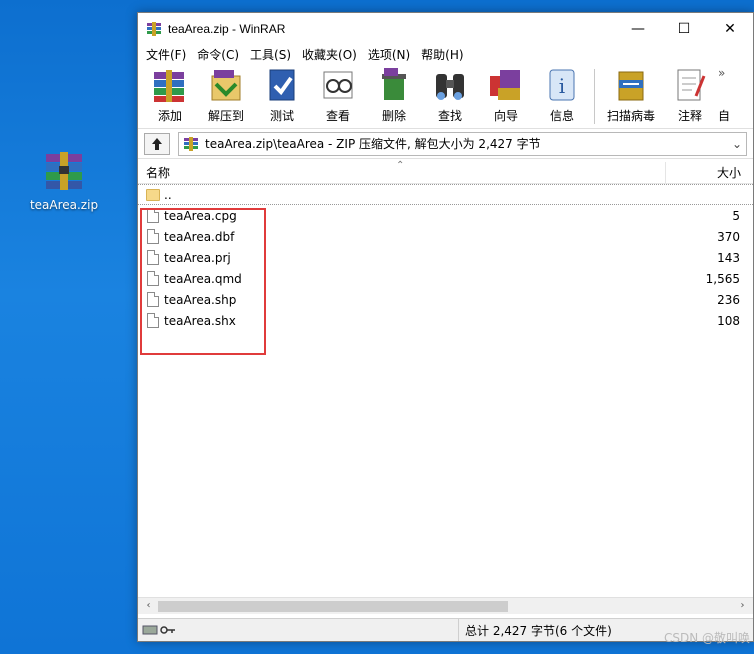 Image resolution: width=754 pixels, height=654 pixels. What do you see at coordinates (270, 55) in the screenshot?
I see `menu-tools: 工具(S)` at bounding box center [270, 55].